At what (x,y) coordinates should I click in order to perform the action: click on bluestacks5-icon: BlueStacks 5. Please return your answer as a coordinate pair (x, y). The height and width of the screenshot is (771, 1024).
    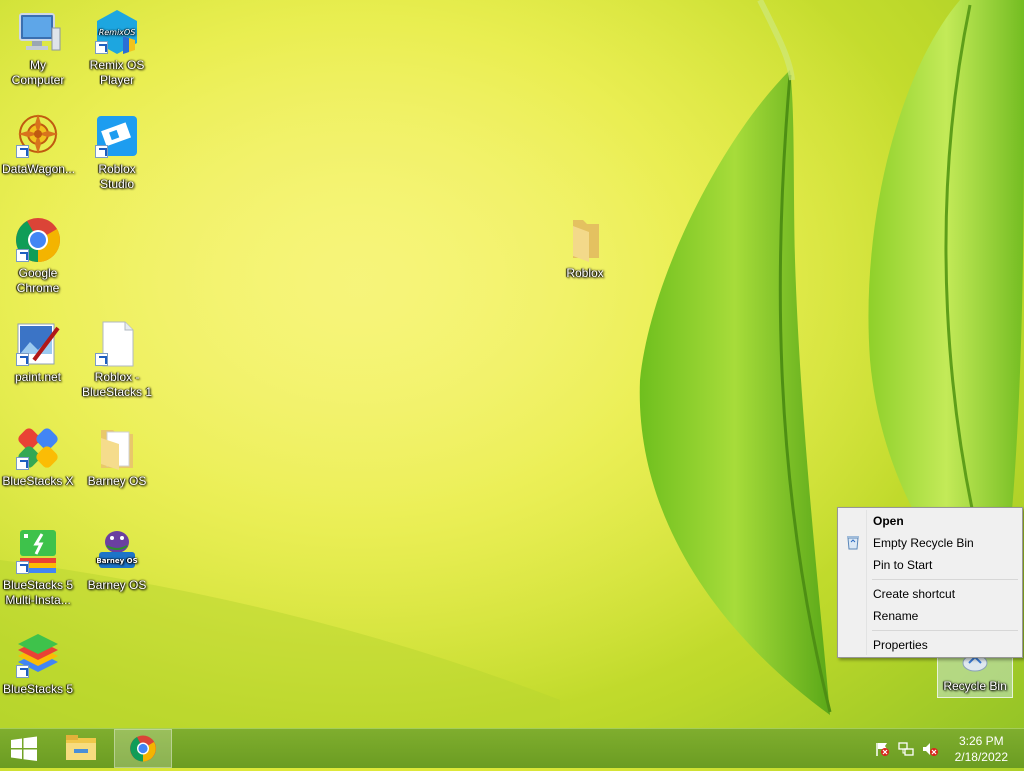
    Looking at the image, I should click on (38, 664).